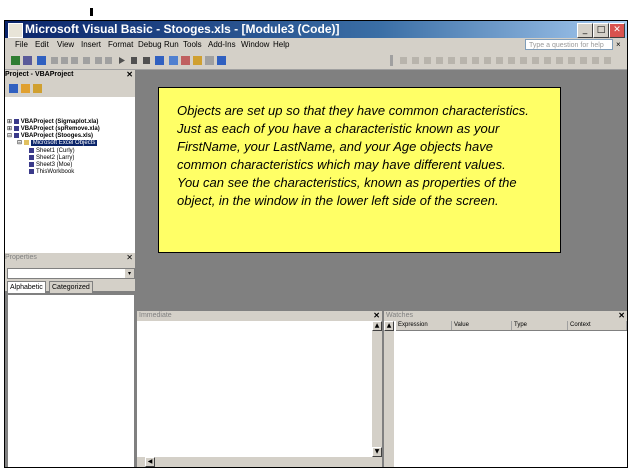 The height and width of the screenshot is (471, 629). What do you see at coordinates (129, 75) in the screenshot?
I see `project-explorer-close-icon: ✕` at bounding box center [129, 75].